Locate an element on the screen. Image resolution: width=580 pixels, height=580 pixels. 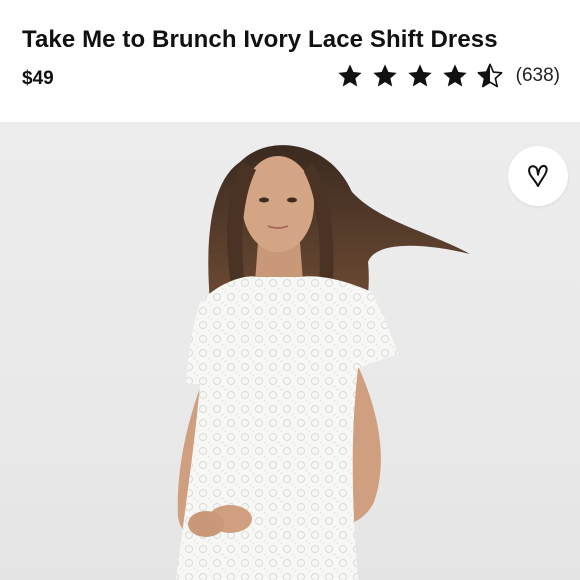
heart-outline-icon is located at coordinates (538, 176).